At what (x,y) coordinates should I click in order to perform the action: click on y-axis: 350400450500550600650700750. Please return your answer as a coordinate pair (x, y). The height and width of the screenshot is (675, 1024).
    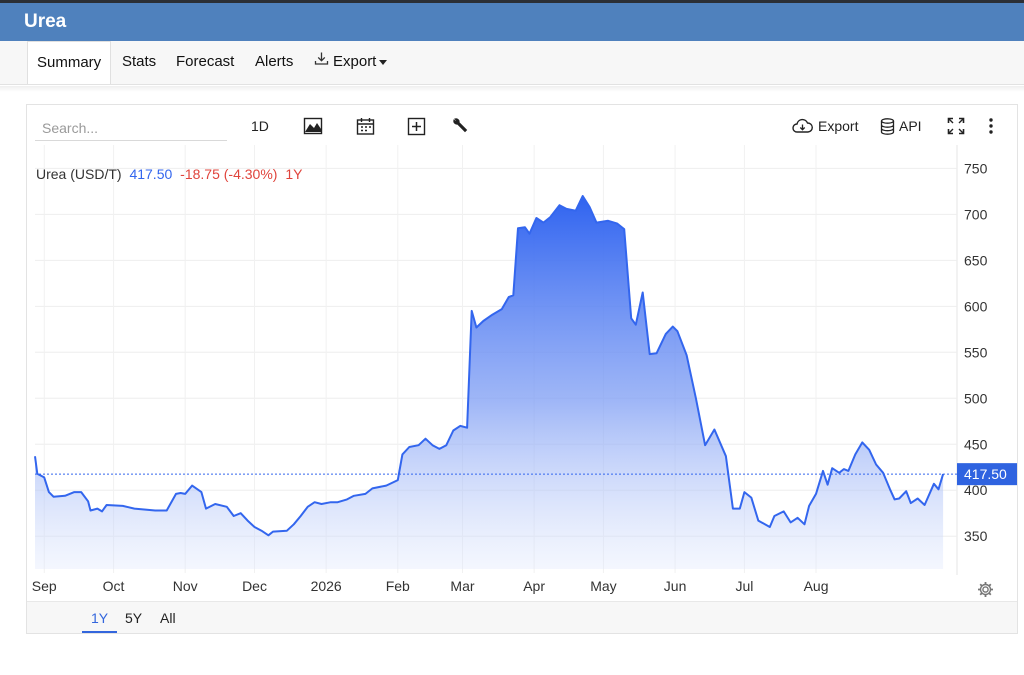
    Looking at the image, I should click on (976, 352).